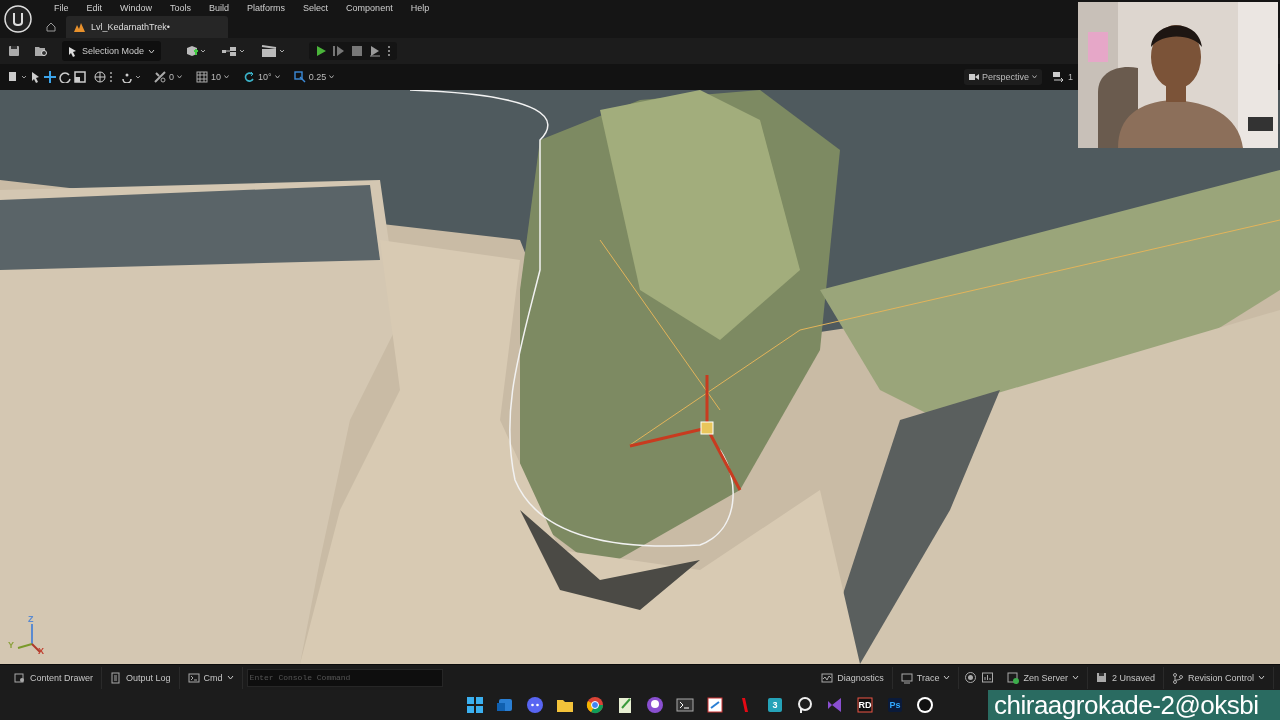 The height and width of the screenshot is (720, 1280). I want to click on diagnostics-button: Diagnostics, so click(853, 677).